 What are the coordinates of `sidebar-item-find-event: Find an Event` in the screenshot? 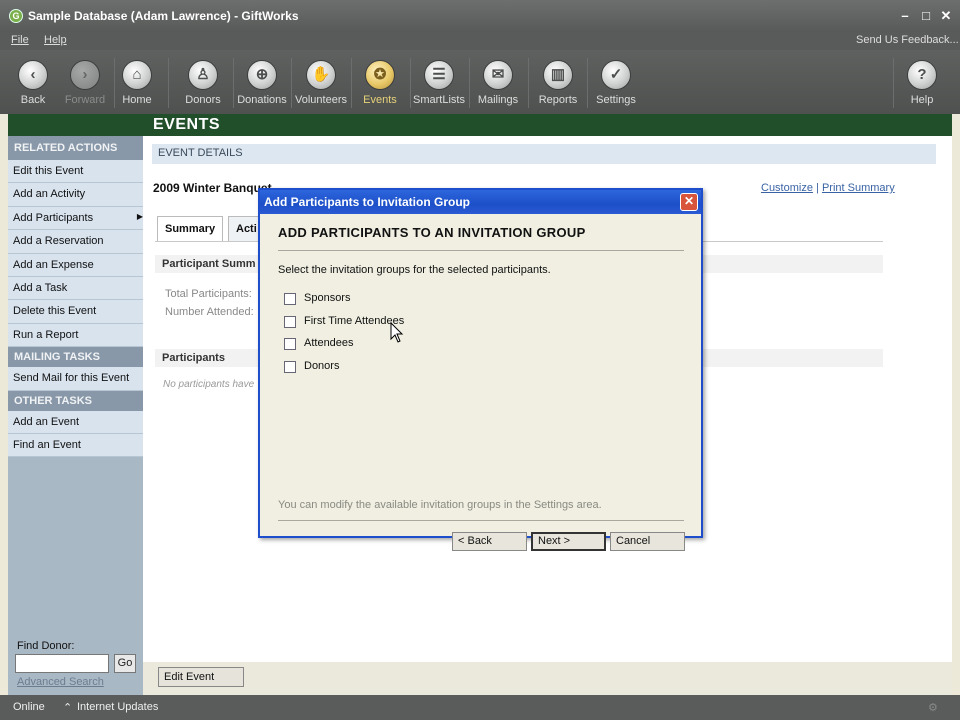 It's located at (75, 445).